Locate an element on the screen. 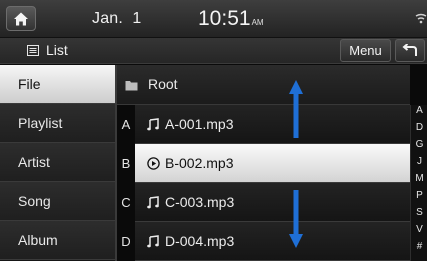 This screenshot has height=261, width=427. title-bar: List Menu is located at coordinates (213, 51).